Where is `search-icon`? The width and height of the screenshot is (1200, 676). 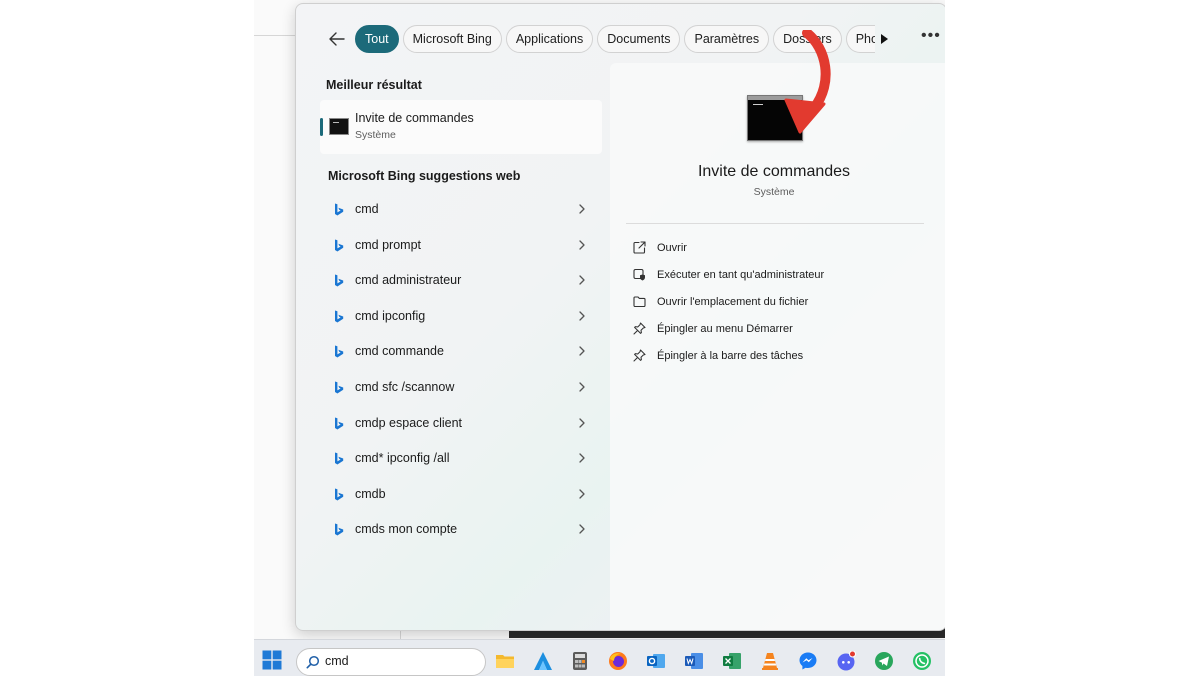 search-icon is located at coordinates (313, 662).